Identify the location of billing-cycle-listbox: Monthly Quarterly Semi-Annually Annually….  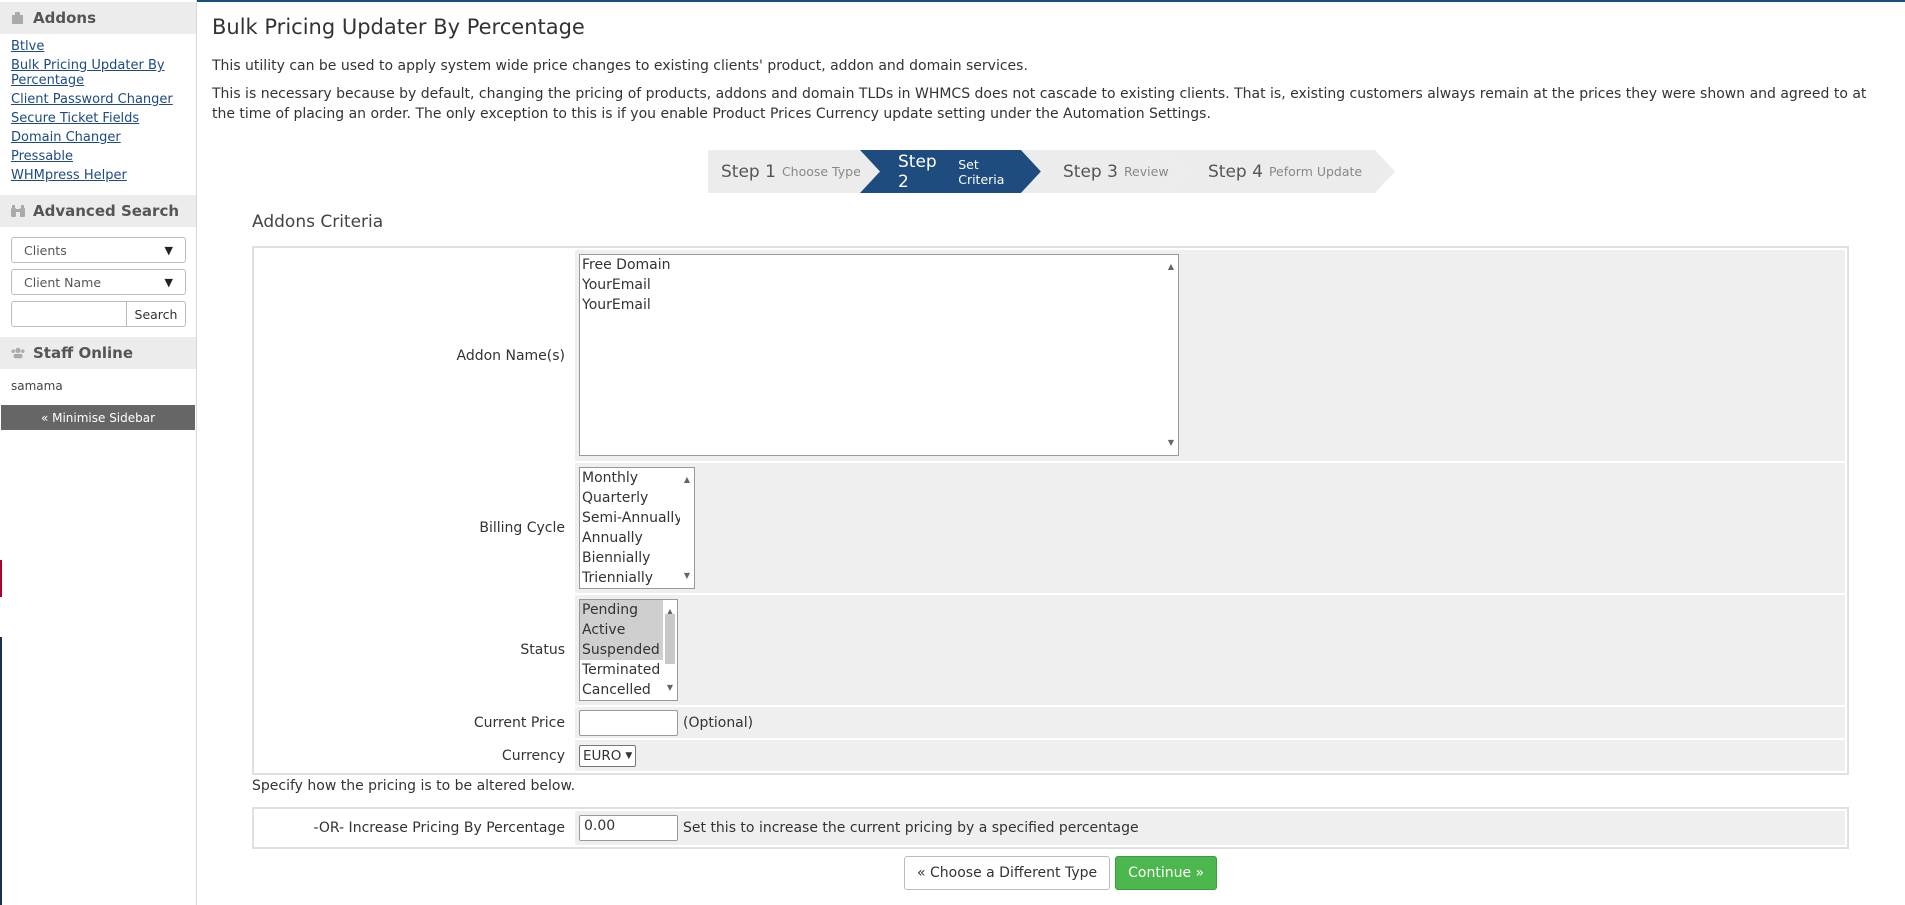
(637, 528).